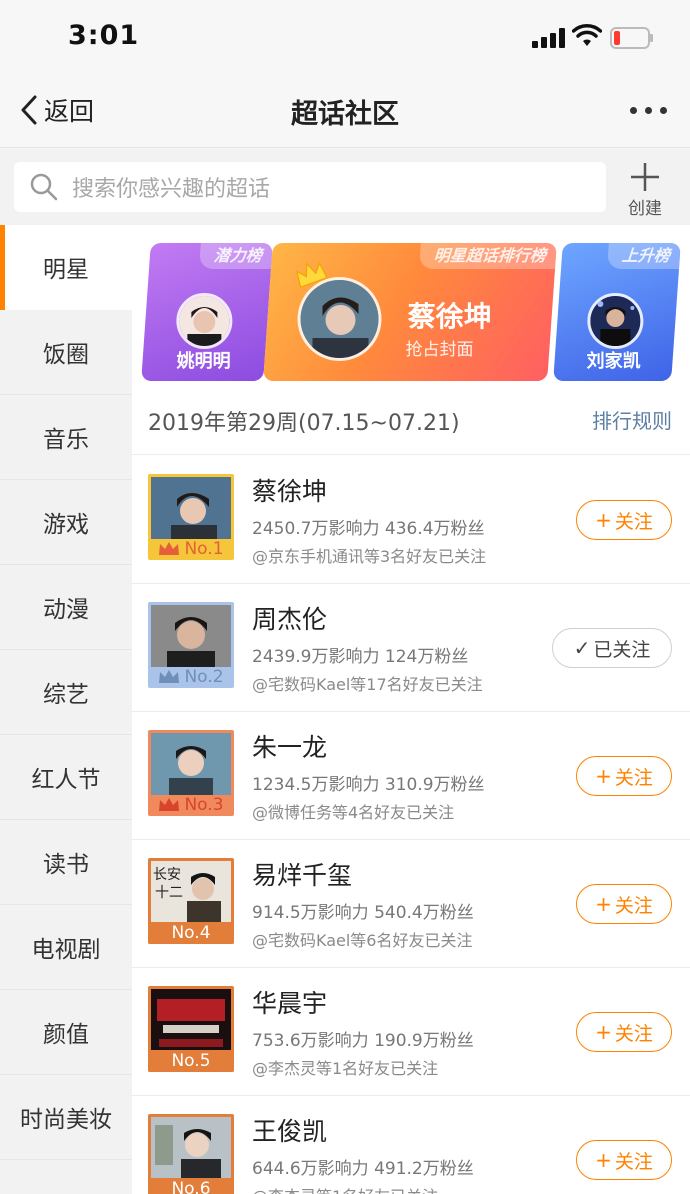 This screenshot has width=690, height=1194. I want to click on rank-badge: No.5, so click(191, 1061).